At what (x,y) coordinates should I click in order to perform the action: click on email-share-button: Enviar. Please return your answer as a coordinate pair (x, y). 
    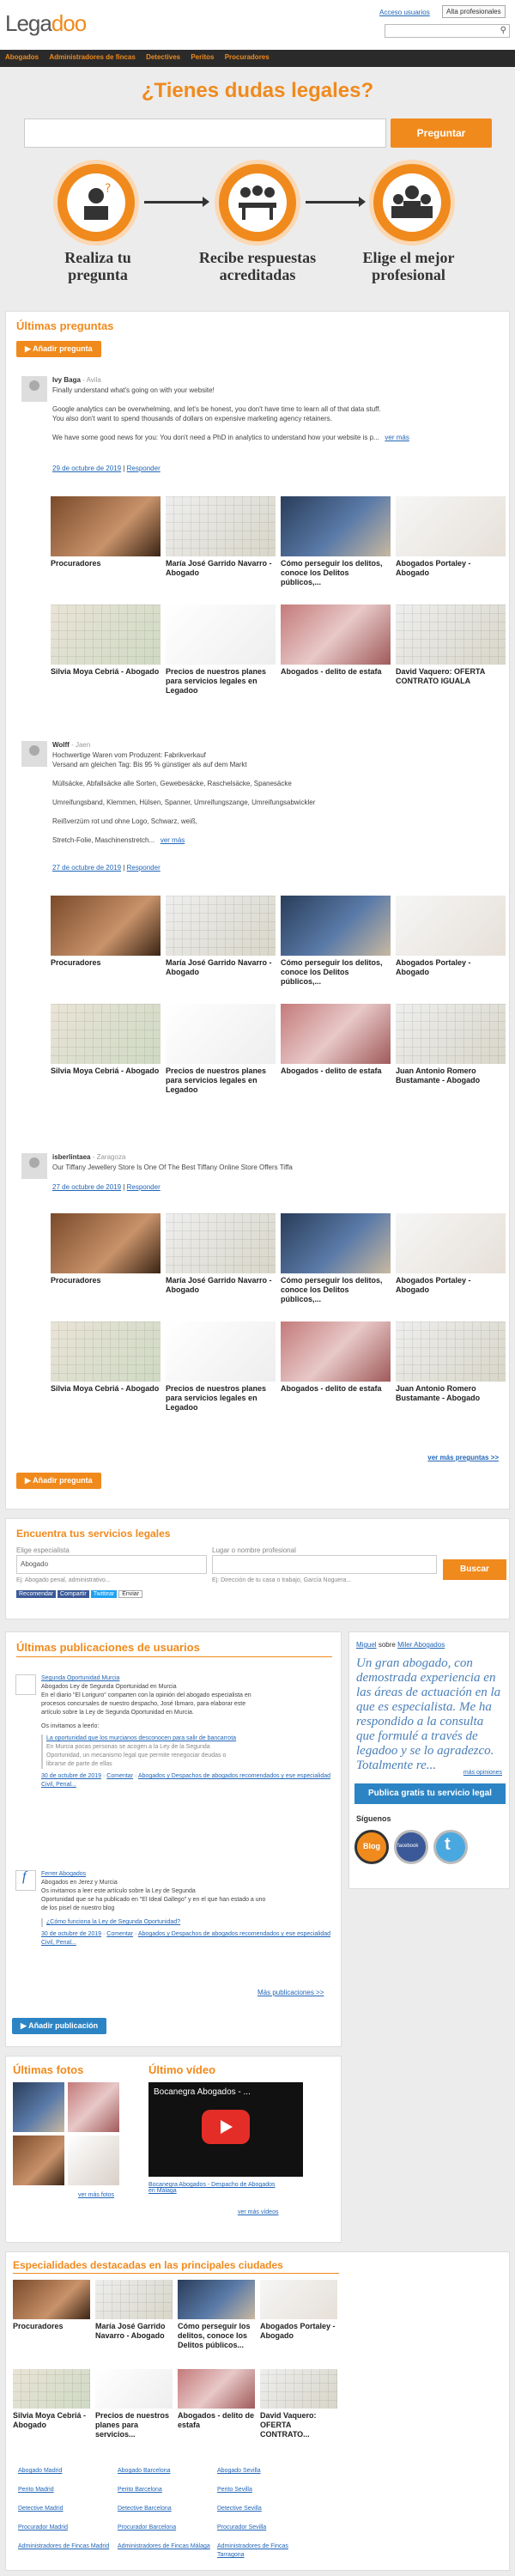
    Looking at the image, I should click on (130, 1594).